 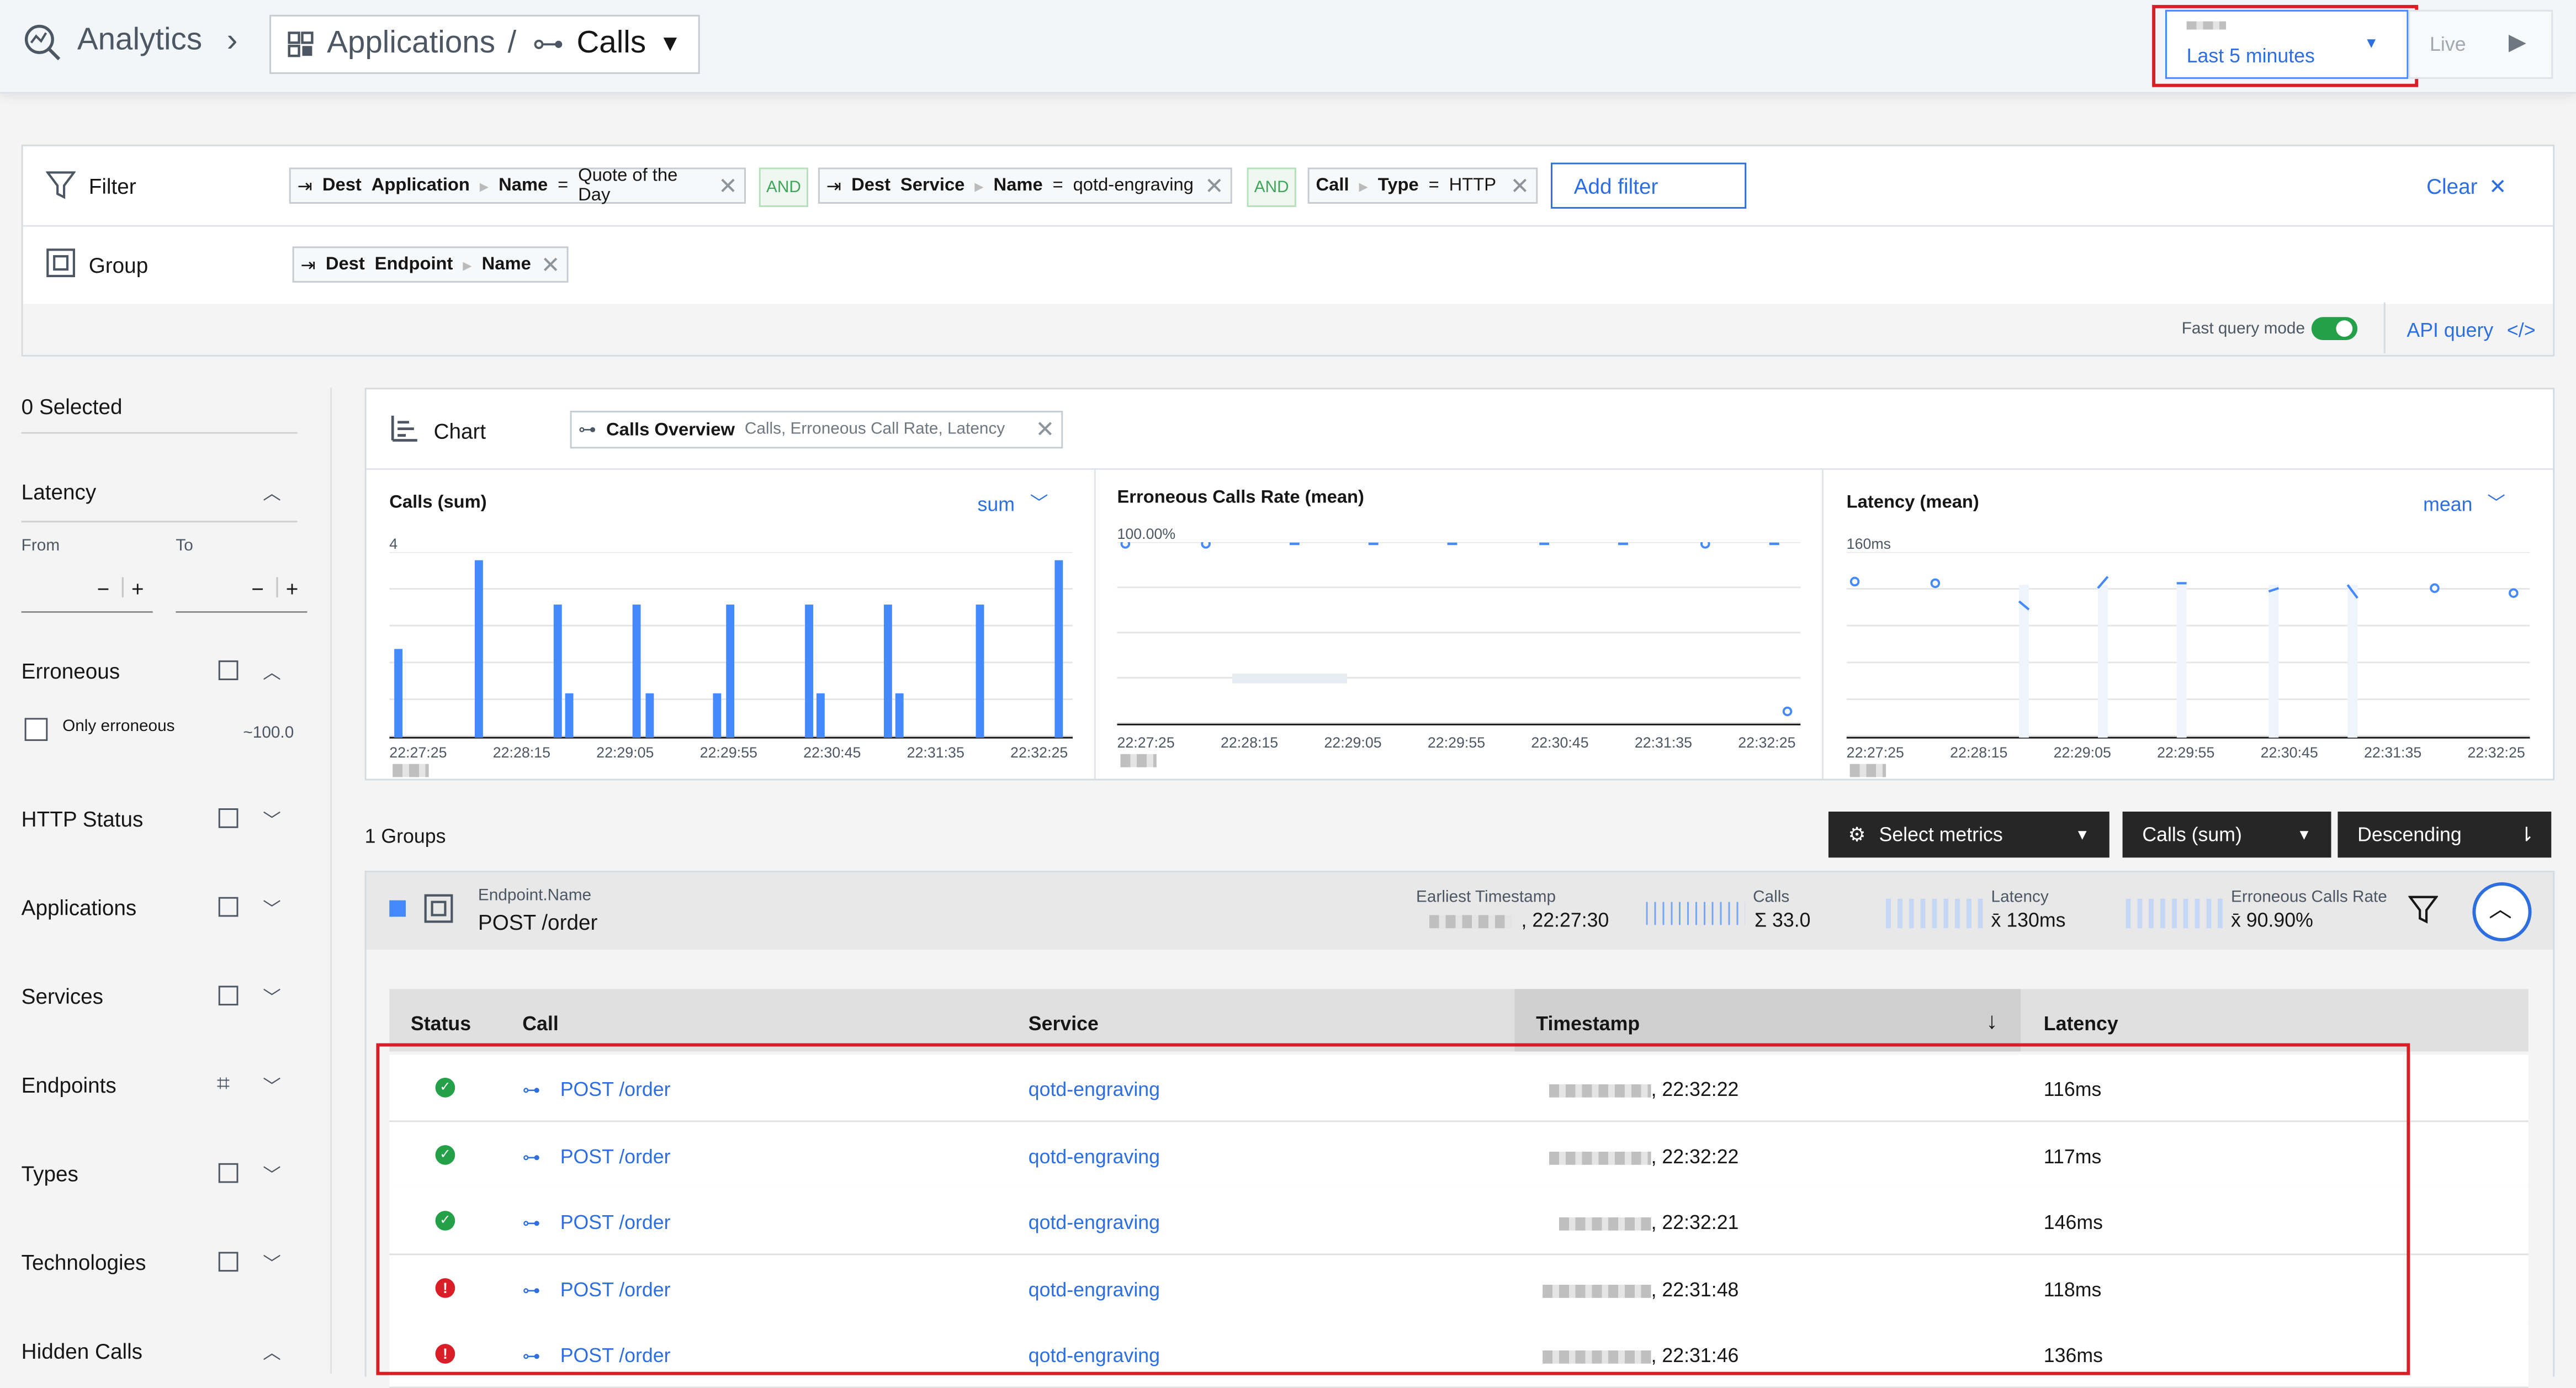 I want to click on aggregation-dropdown: sum, so click(x=996, y=504).